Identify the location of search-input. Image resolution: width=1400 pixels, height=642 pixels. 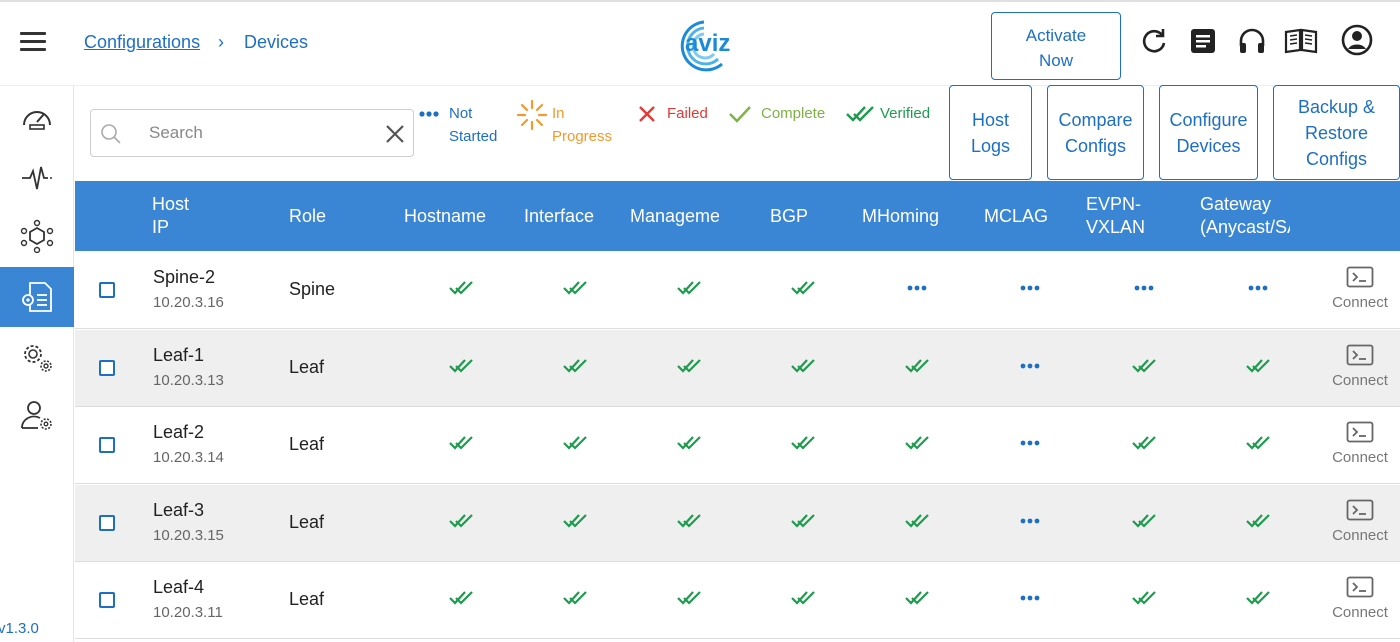
(259, 133).